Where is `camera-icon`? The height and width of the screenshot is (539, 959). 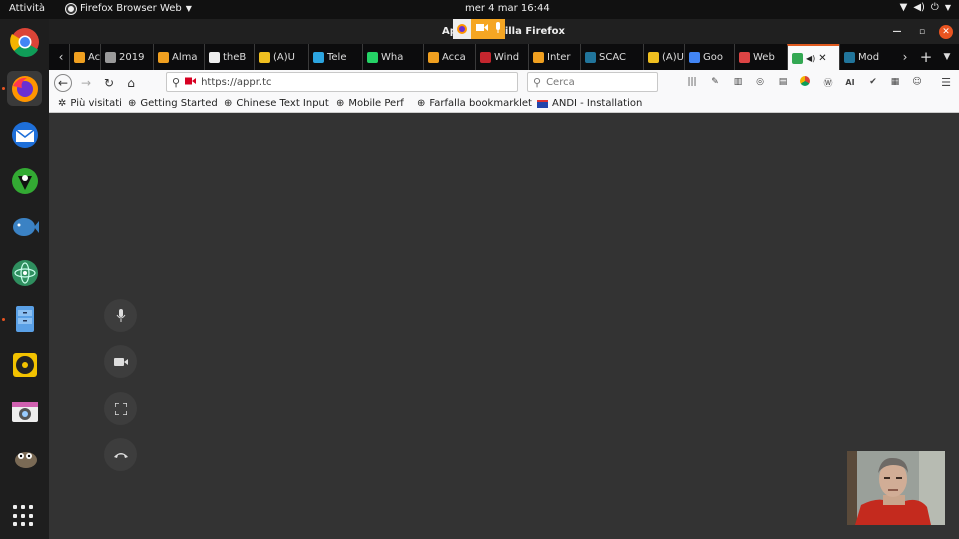
camera-icon is located at coordinates (120, 361).